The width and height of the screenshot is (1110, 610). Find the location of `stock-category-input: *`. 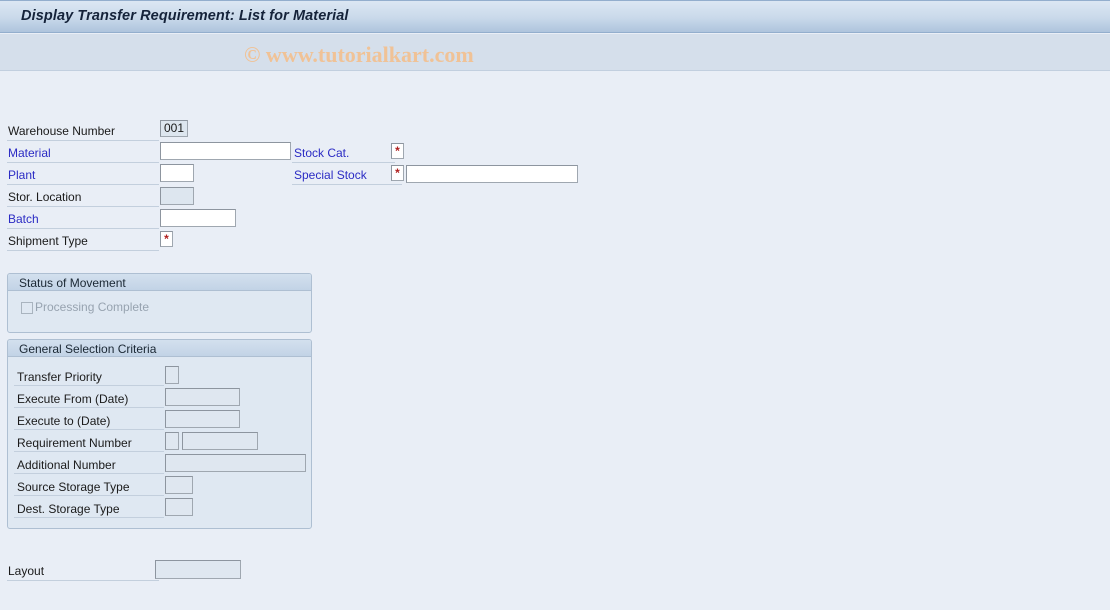

stock-category-input: * is located at coordinates (397, 151).